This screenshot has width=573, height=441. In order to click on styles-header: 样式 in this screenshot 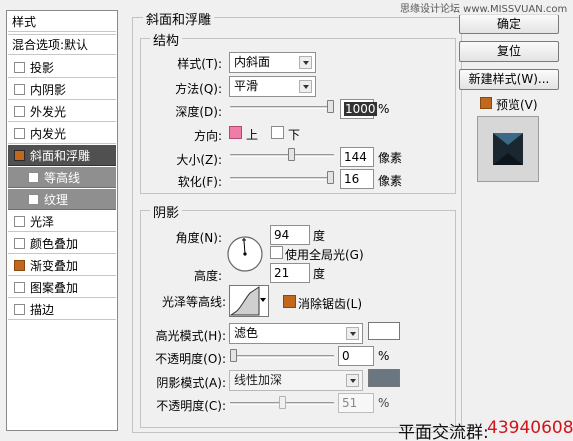, I will do `click(62, 21)`.